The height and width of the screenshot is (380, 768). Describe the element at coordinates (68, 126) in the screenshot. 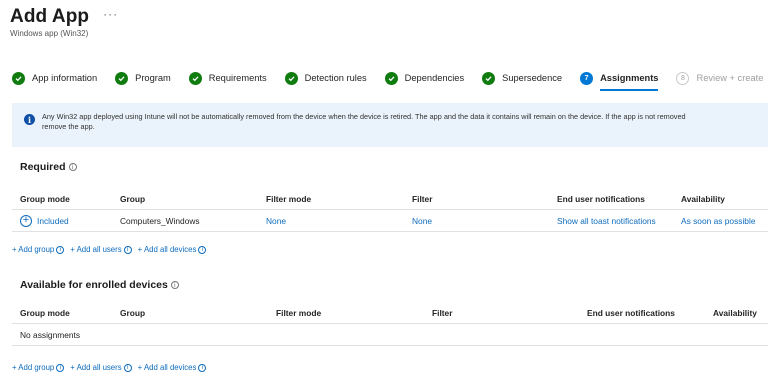

I see `banner-line: remove the app.` at that location.